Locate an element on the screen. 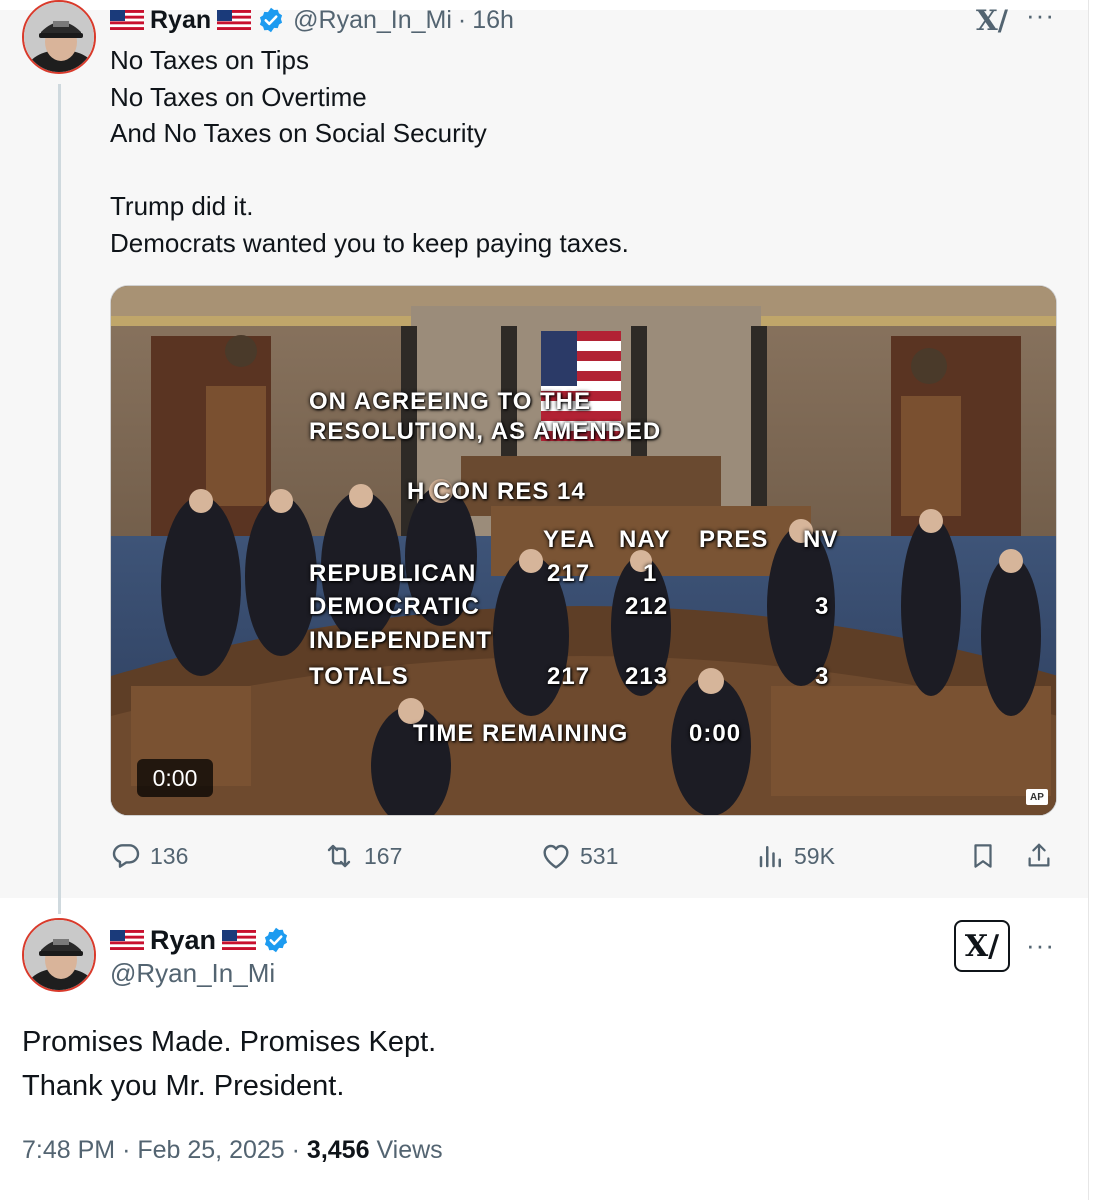 The height and width of the screenshot is (1200, 1098). tweet-line: No Taxes on Tips is located at coordinates (209, 60).